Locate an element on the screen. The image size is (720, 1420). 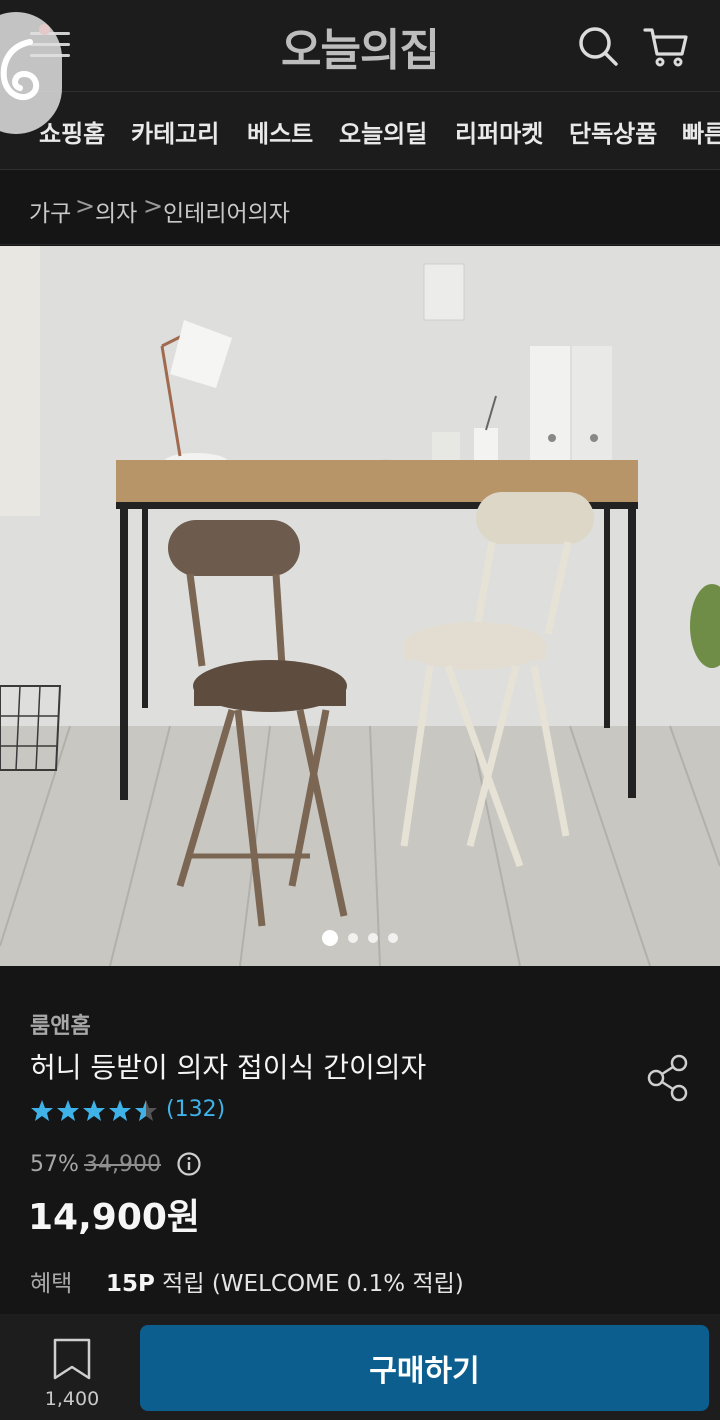
rating-stars is located at coordinates (95, 1113).